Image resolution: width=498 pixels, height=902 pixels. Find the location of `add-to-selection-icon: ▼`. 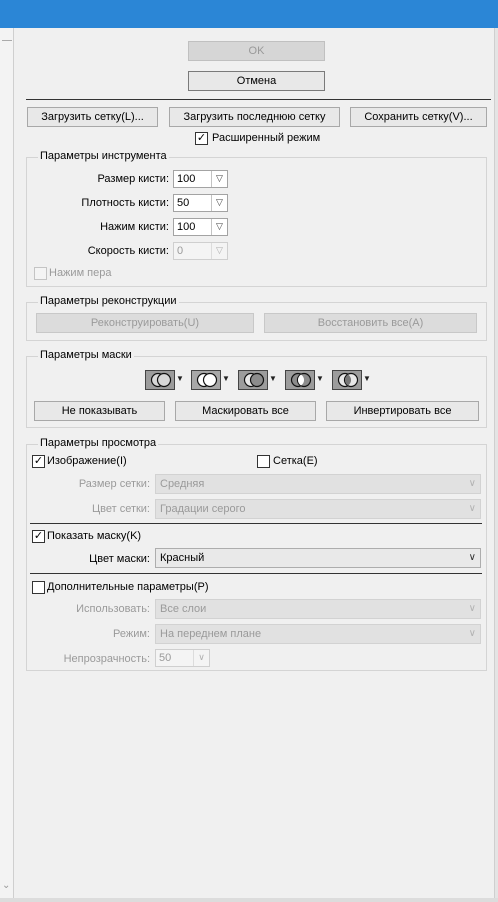

add-to-selection-icon: ▼ is located at coordinates (211, 380).